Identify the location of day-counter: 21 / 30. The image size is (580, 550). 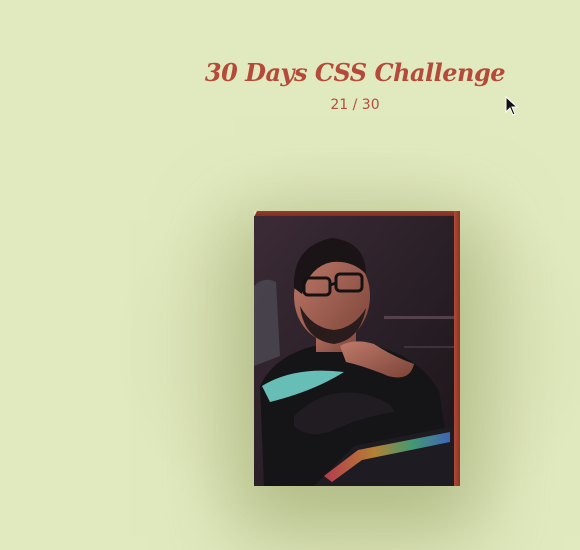
(355, 105).